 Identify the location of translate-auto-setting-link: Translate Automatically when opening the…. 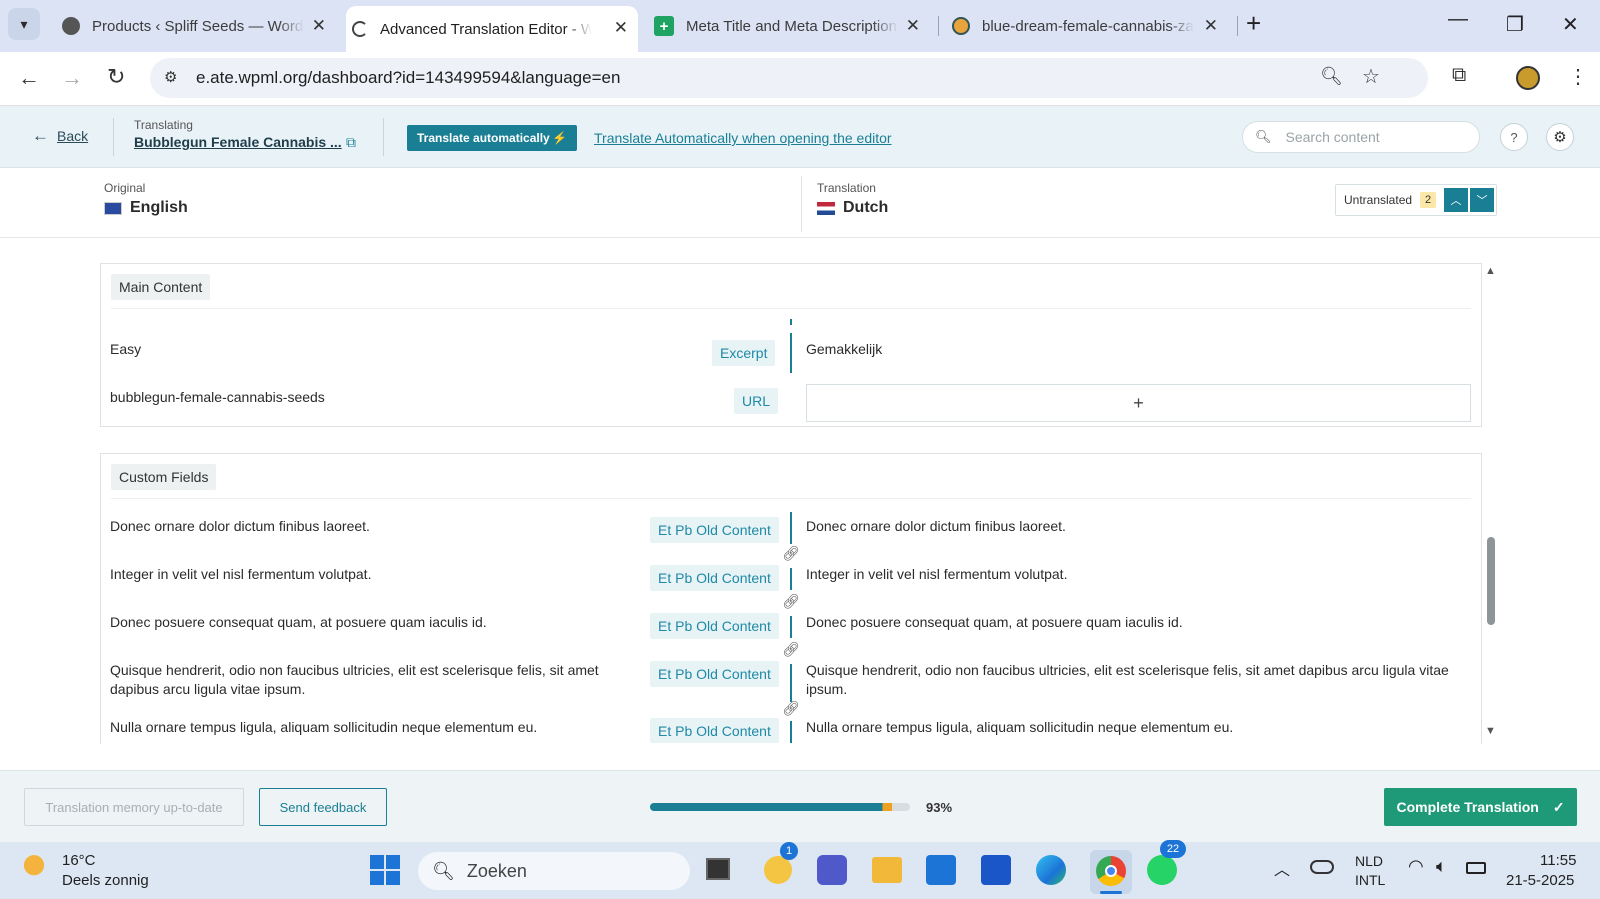
(743, 138).